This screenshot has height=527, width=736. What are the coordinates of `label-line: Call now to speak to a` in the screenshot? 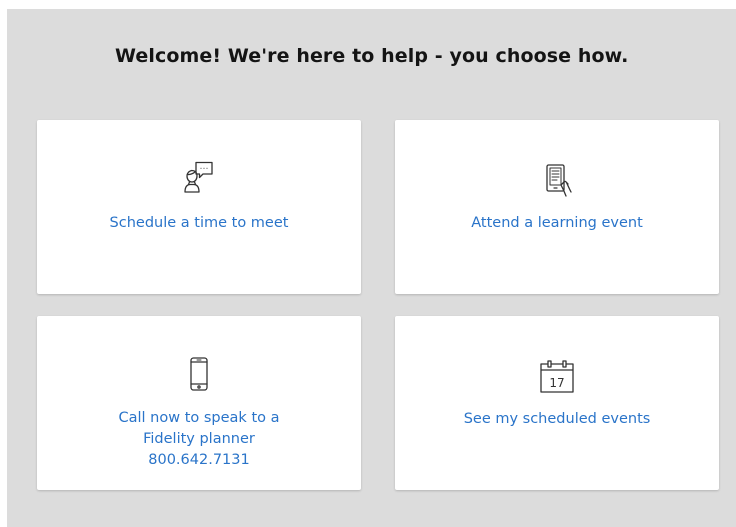 It's located at (199, 418).